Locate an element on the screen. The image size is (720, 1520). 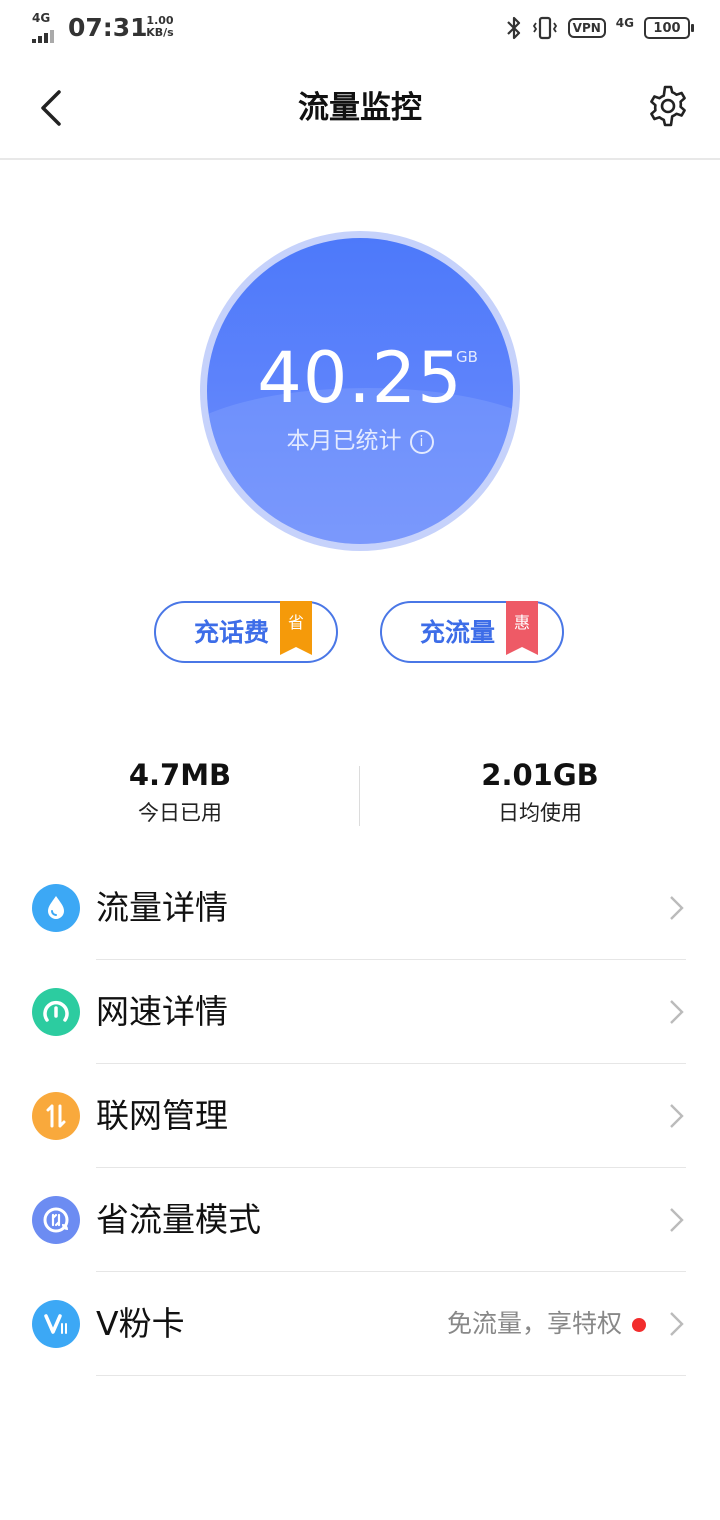
monthly-usage-caption-row: 本月已统计 i is located at coordinates (360, 441).